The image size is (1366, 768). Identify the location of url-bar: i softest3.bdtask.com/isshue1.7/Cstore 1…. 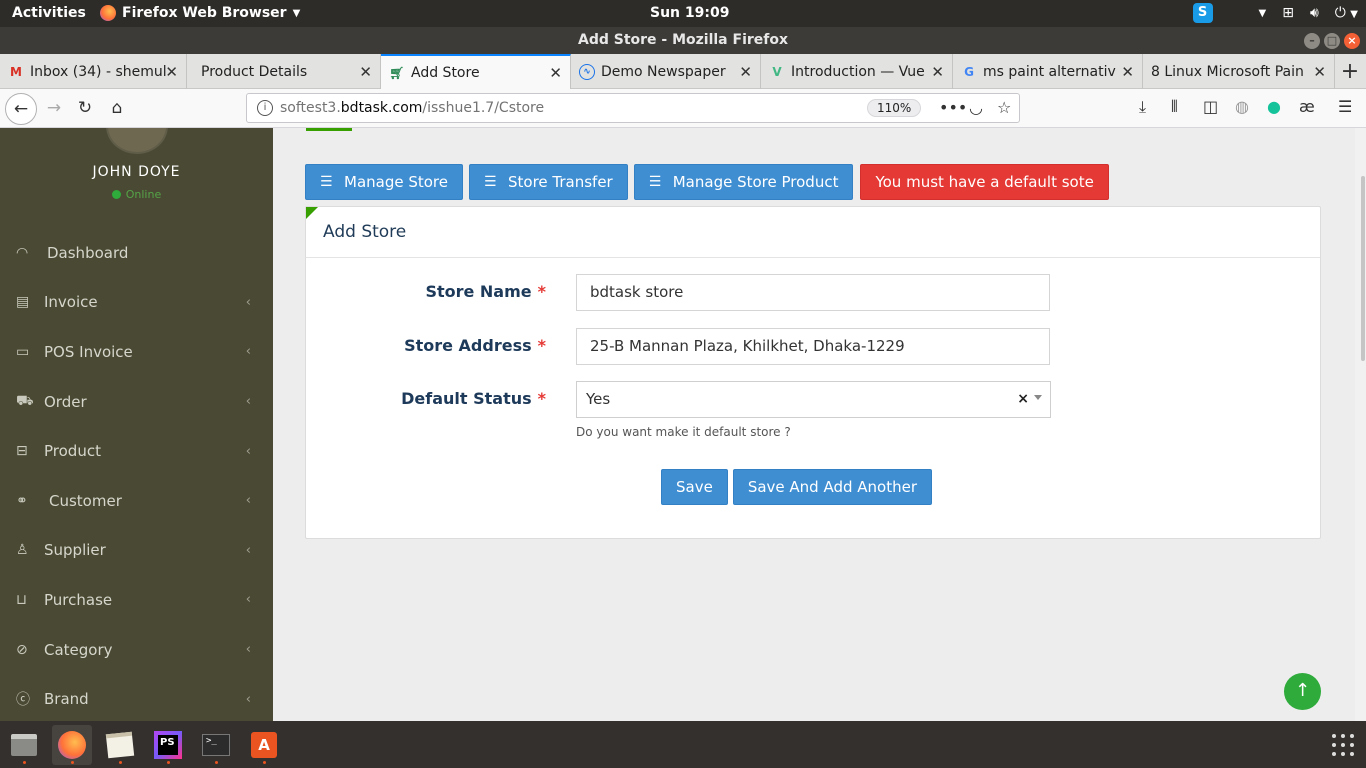
(633, 108).